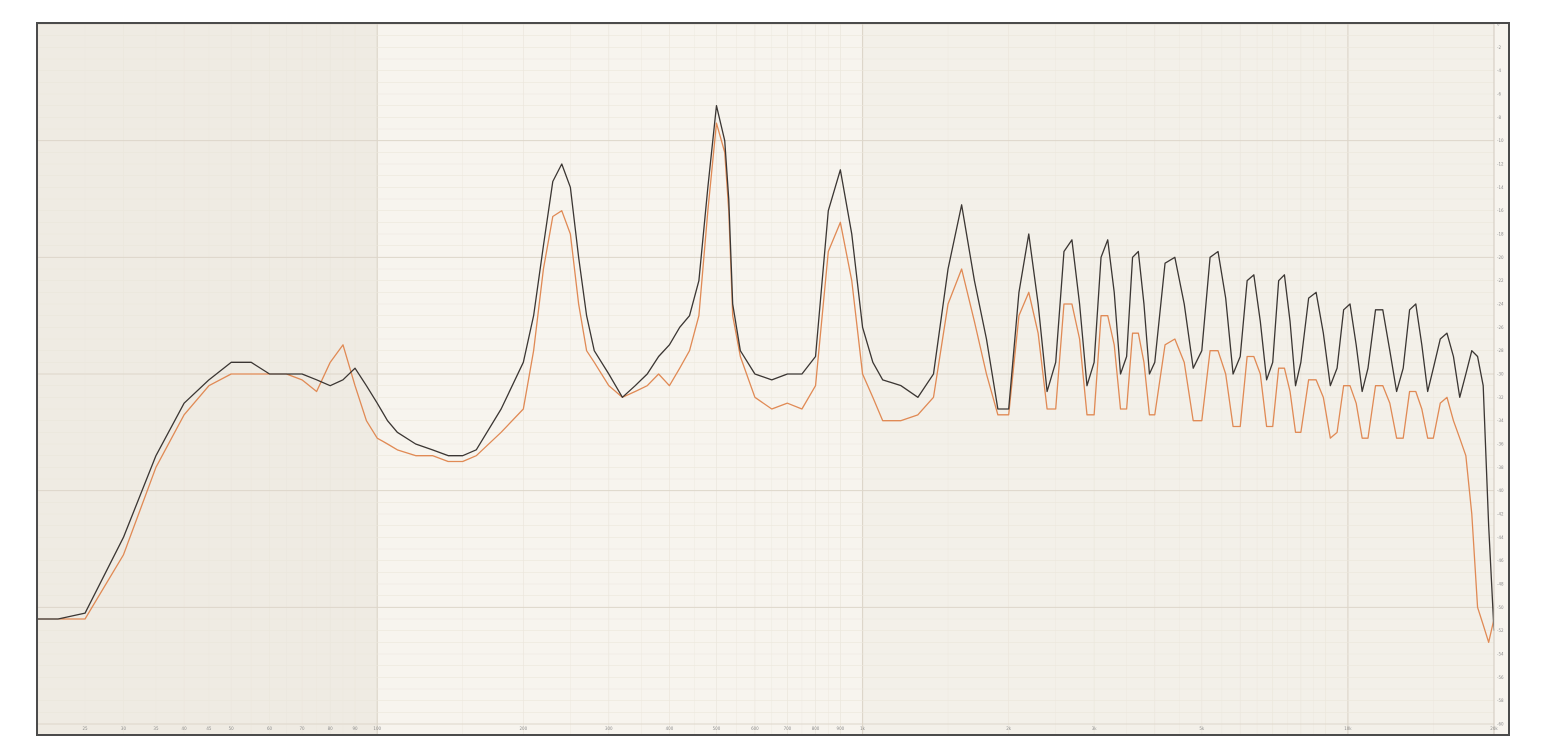  I want to click on y-tick-label: -44, so click(1500, 537).